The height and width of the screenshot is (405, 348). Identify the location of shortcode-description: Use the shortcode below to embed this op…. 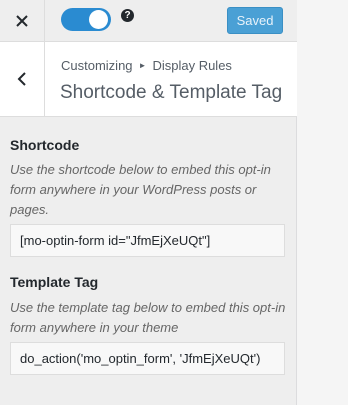
(140, 189).